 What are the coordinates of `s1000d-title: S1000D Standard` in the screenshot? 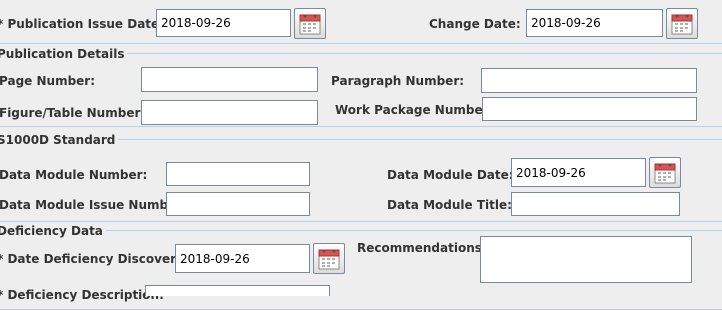 It's located at (59, 140).